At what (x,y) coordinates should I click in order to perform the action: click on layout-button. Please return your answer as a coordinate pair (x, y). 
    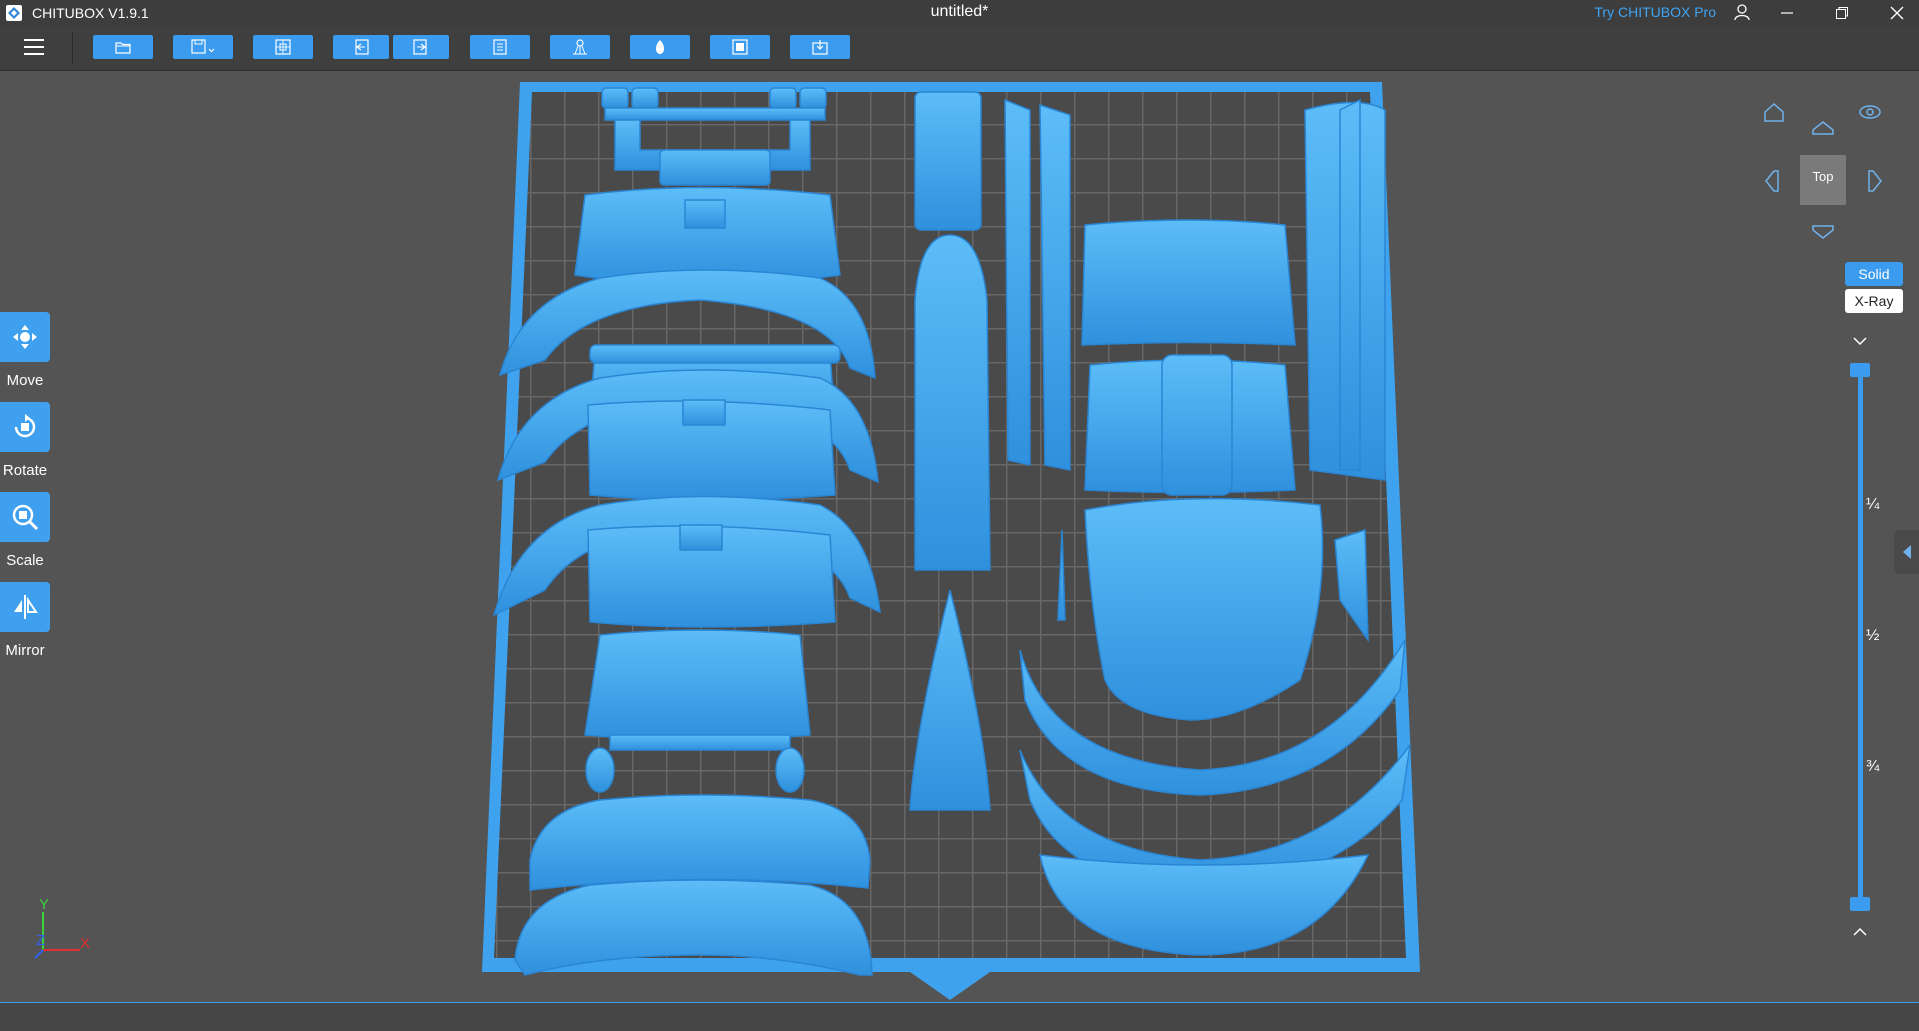
    Looking at the image, I should click on (500, 47).